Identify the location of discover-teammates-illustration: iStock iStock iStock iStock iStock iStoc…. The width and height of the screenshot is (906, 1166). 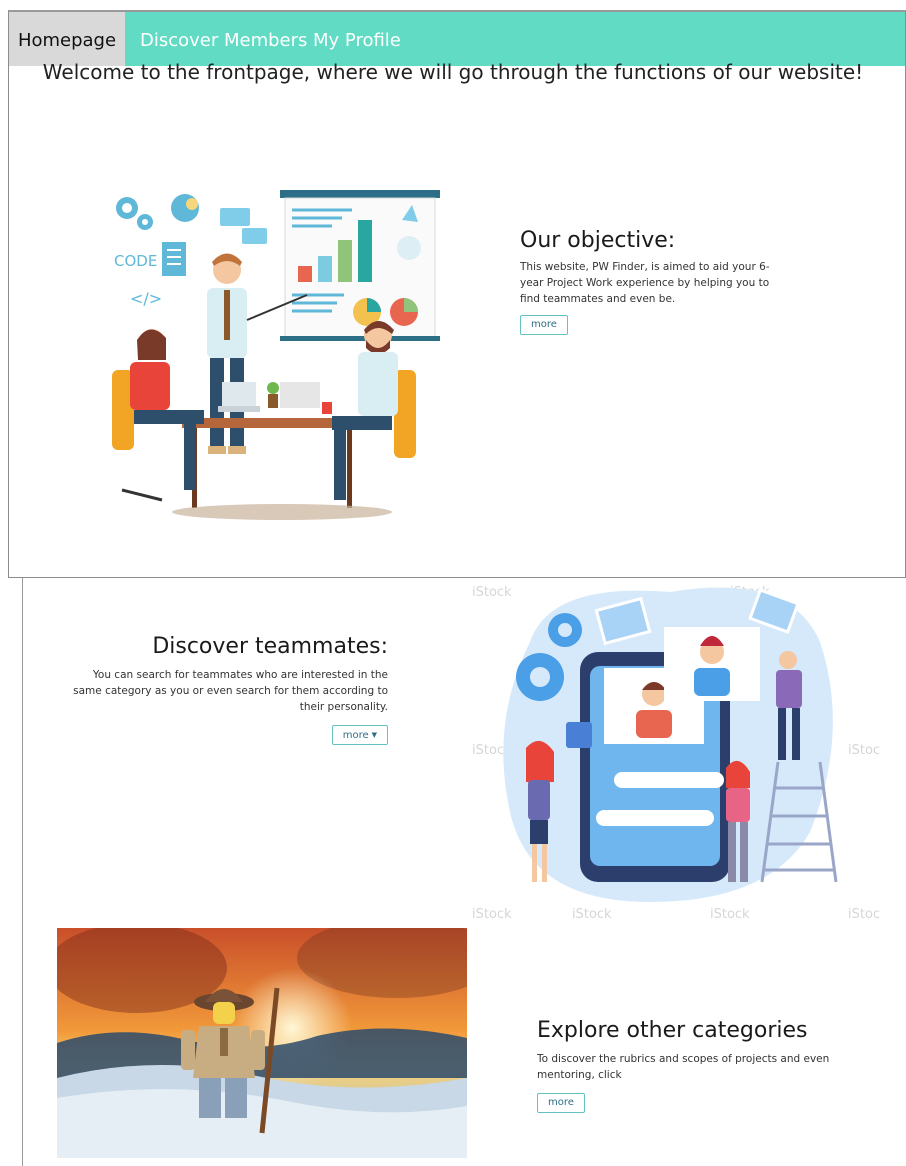
(676, 753).